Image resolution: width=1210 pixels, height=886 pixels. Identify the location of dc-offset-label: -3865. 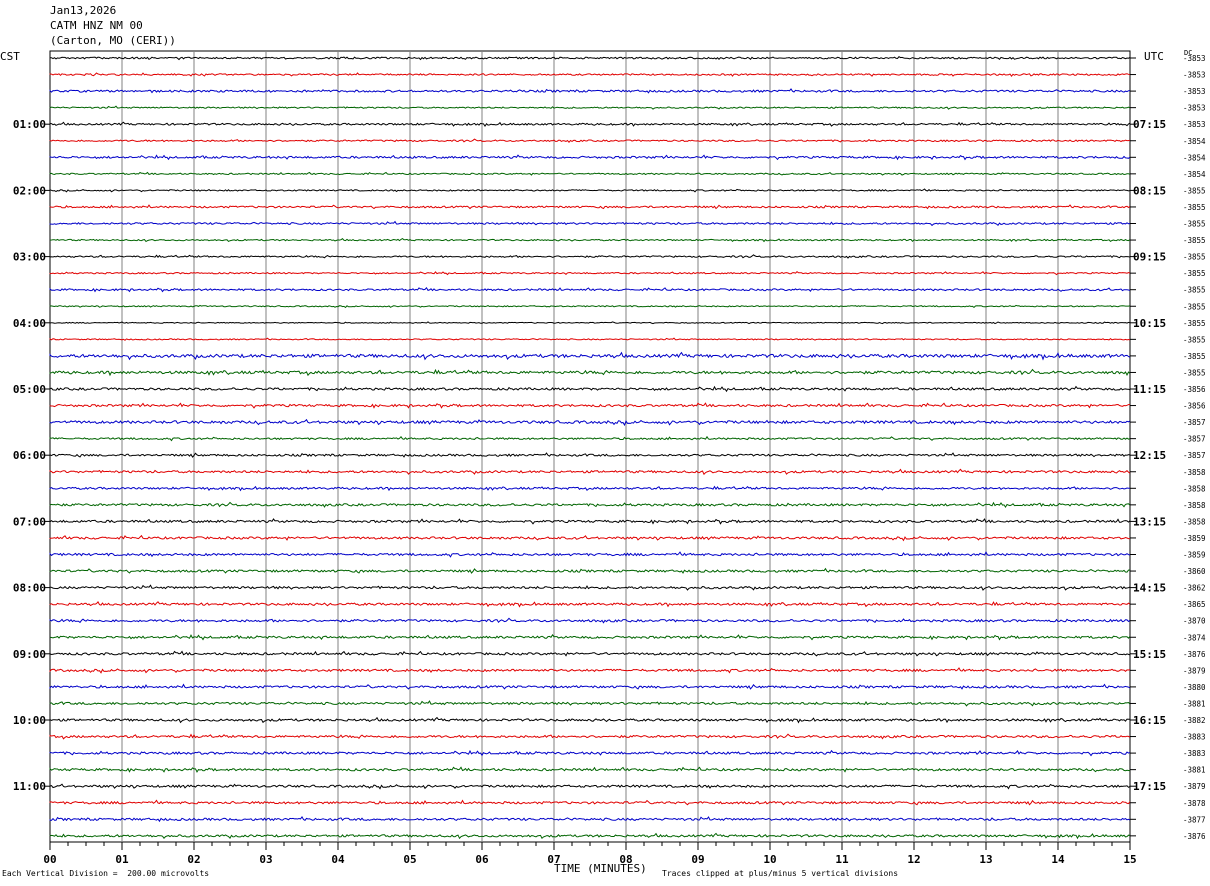
(1194, 604).